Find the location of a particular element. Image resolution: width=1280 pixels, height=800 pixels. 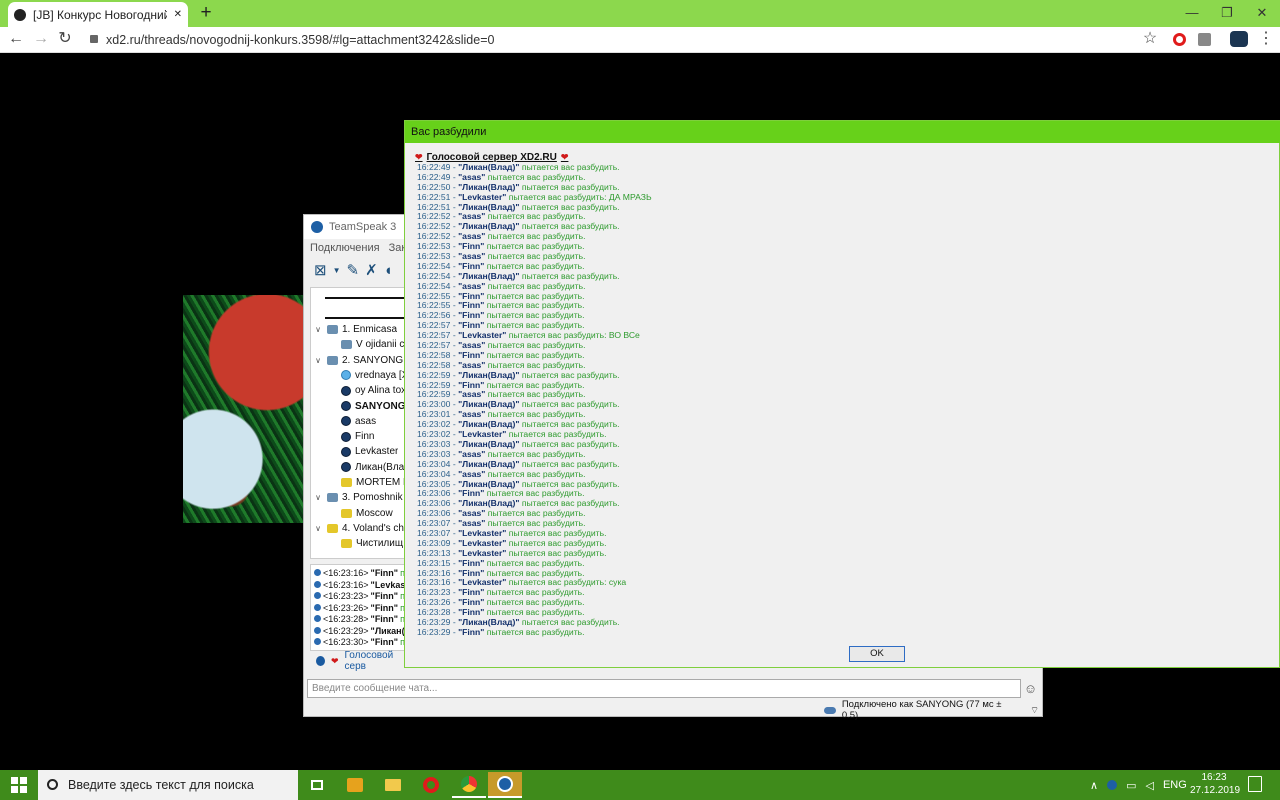

dropdown-arrow-icon: ▼ is located at coordinates (337, 270).